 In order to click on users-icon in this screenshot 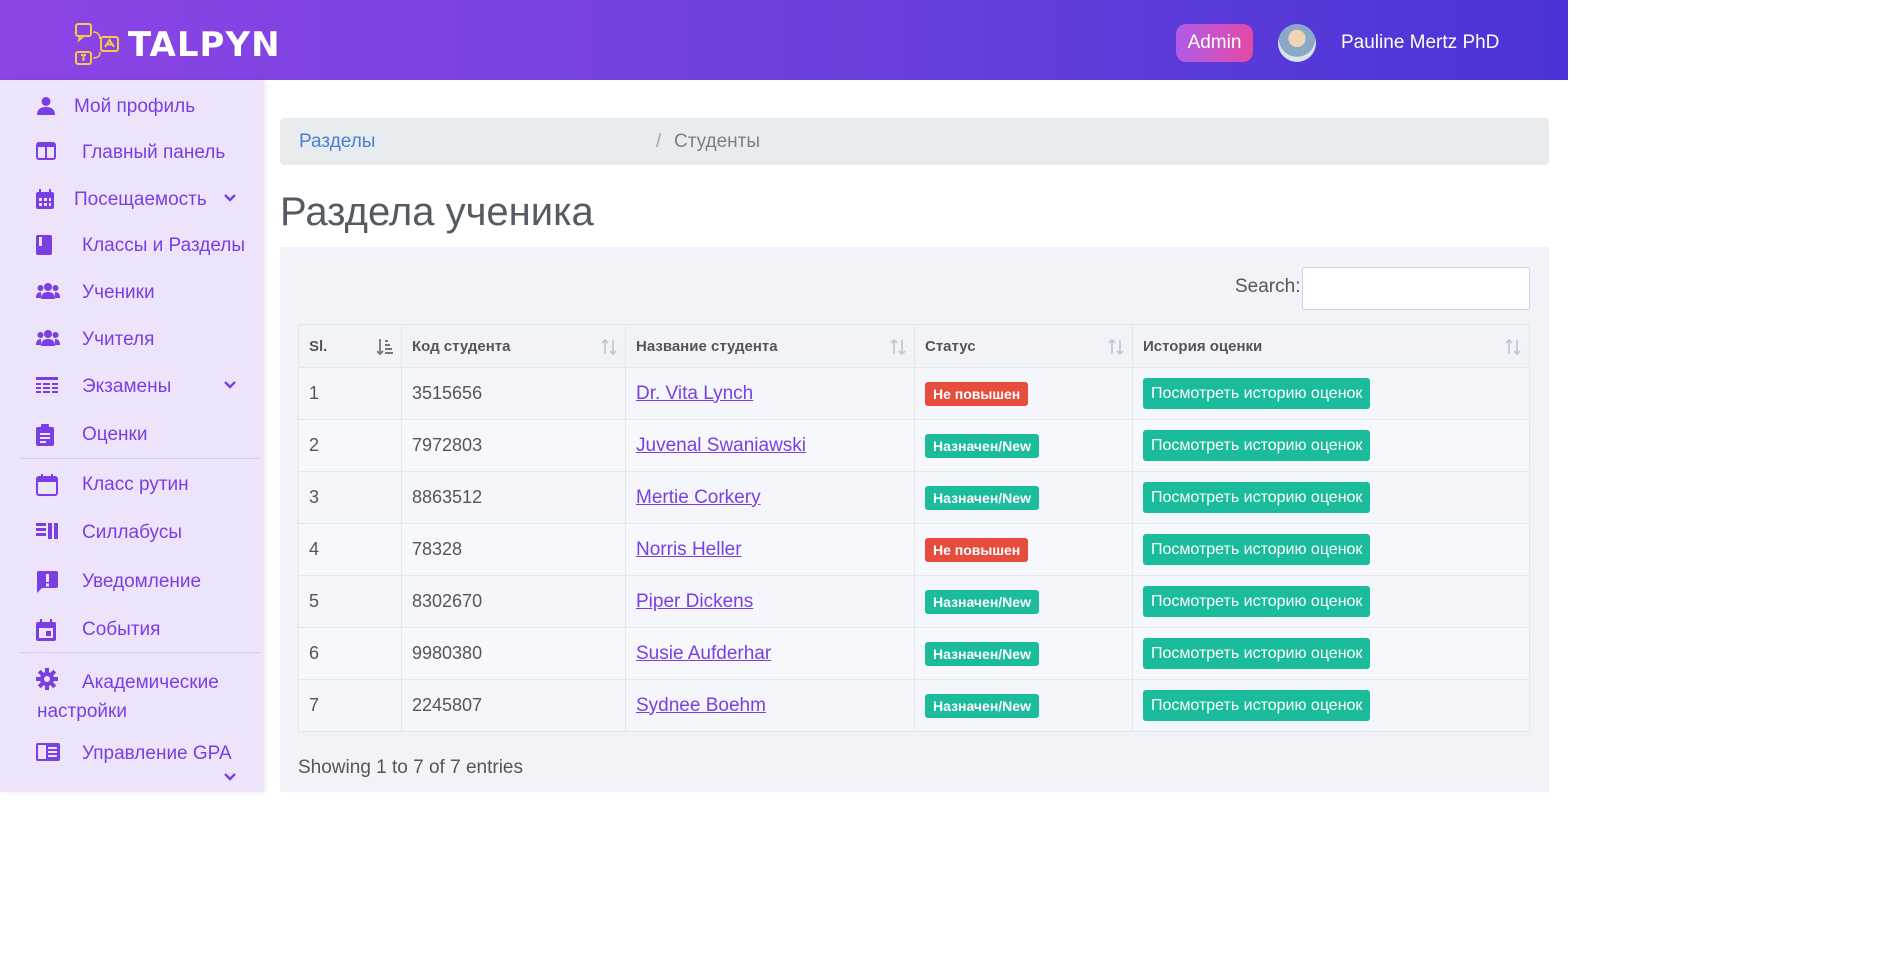, I will do `click(48, 293)`.